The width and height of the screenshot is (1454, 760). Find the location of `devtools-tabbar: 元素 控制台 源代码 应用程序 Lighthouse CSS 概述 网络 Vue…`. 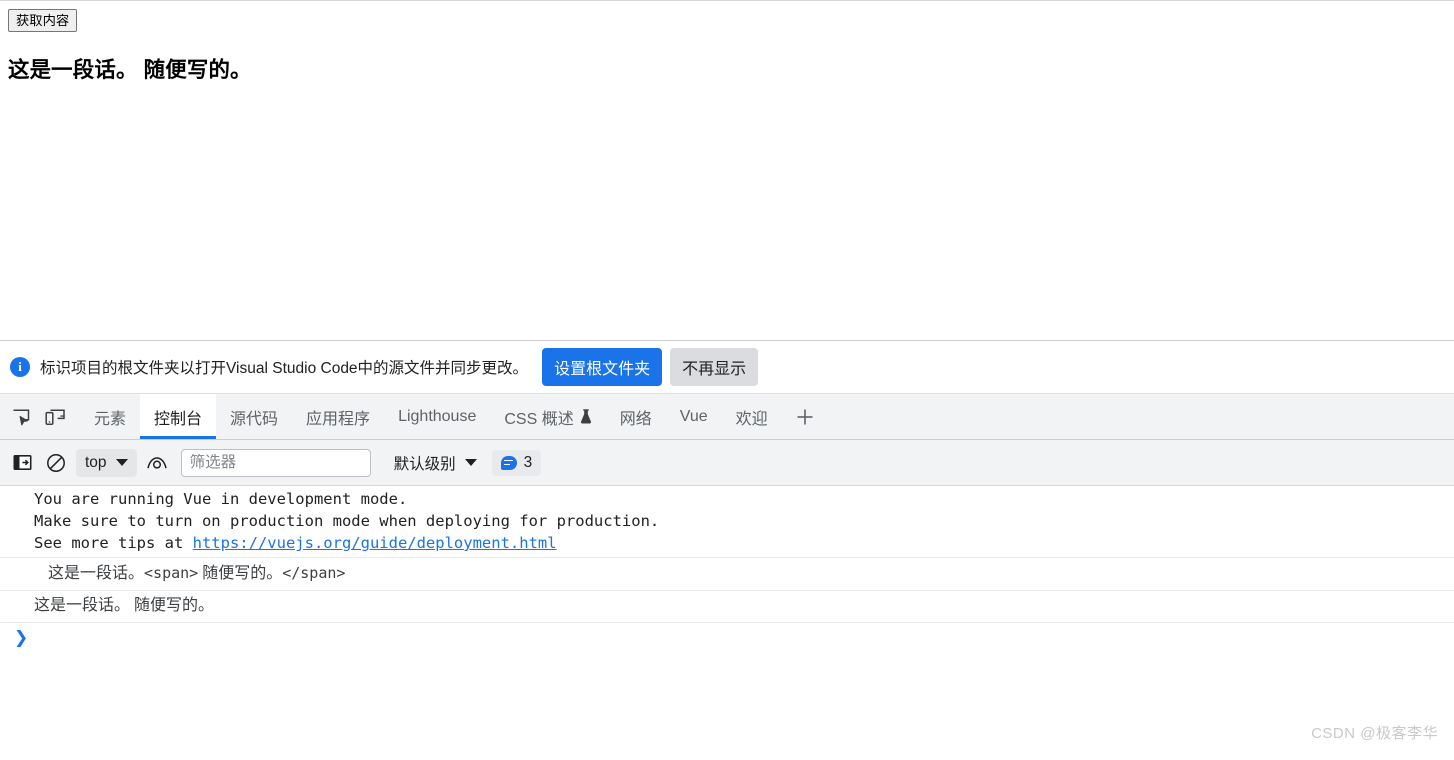

devtools-tabbar: 元素 控制台 源代码 应用程序 Lighthouse CSS 概述 网络 Vue… is located at coordinates (727, 417).